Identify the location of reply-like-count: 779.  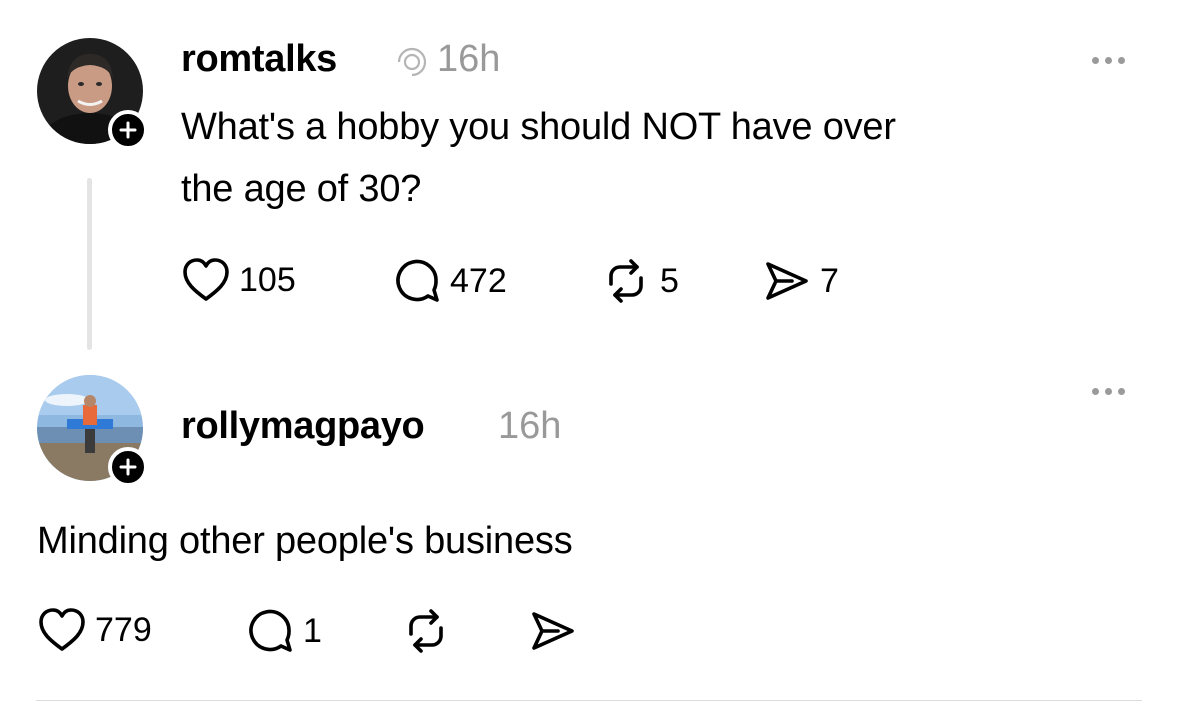
(123, 629).